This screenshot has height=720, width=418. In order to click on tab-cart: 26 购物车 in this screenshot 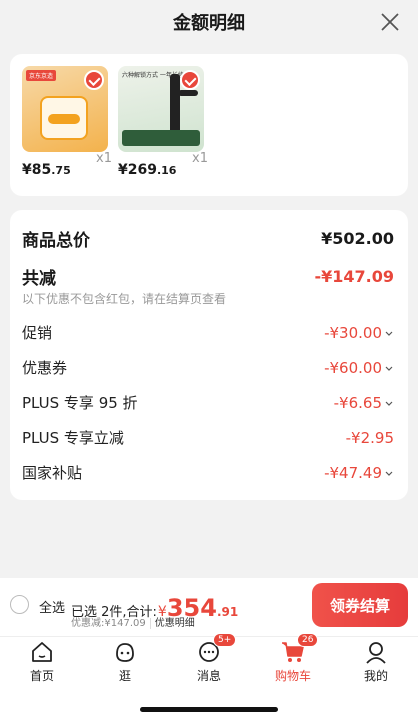, I will do `click(293, 659)`.